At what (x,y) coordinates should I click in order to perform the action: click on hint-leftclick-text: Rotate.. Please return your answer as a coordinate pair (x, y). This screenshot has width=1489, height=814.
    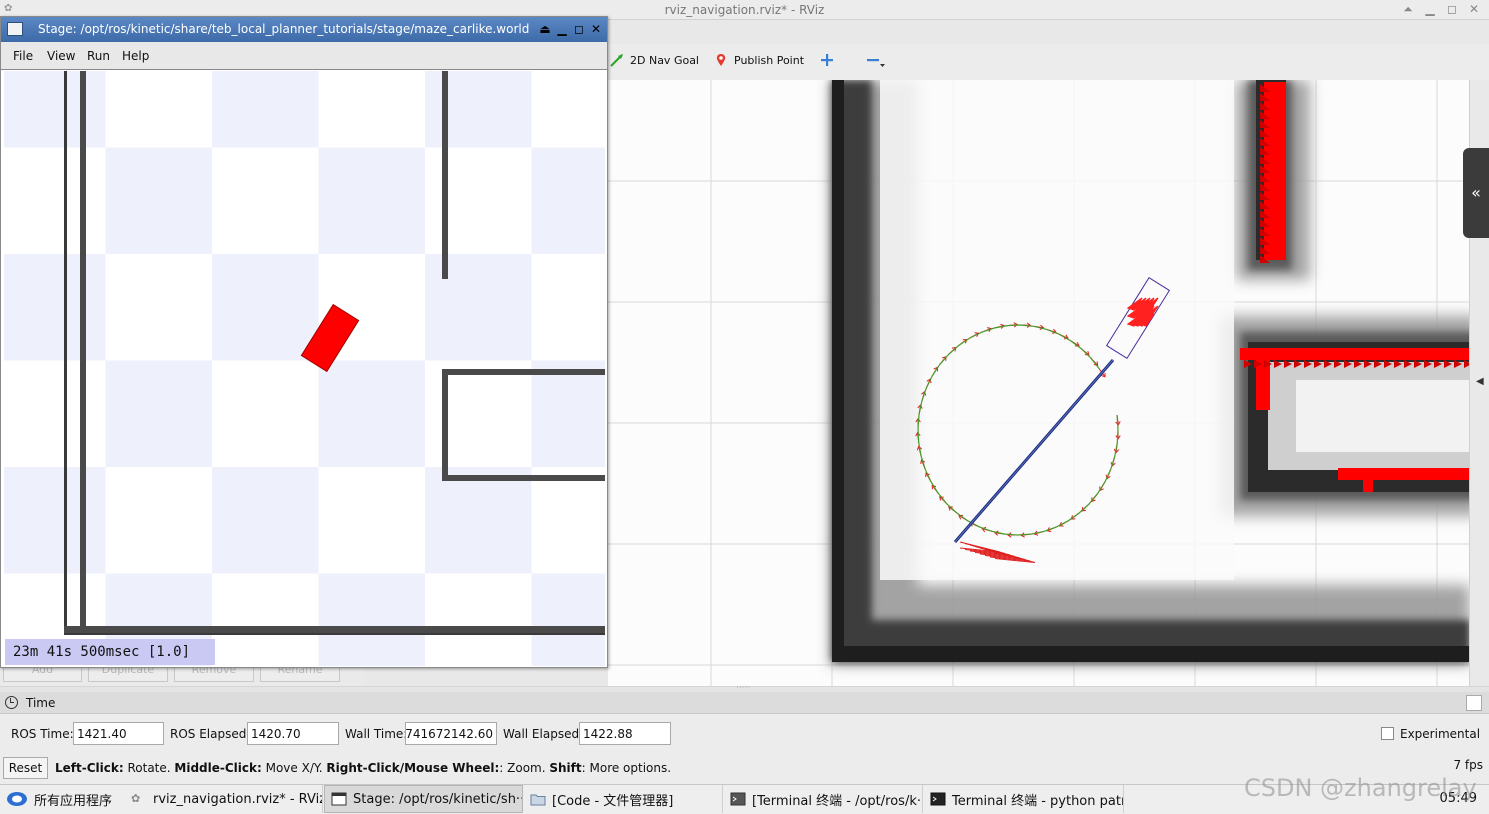
    Looking at the image, I should click on (149, 768).